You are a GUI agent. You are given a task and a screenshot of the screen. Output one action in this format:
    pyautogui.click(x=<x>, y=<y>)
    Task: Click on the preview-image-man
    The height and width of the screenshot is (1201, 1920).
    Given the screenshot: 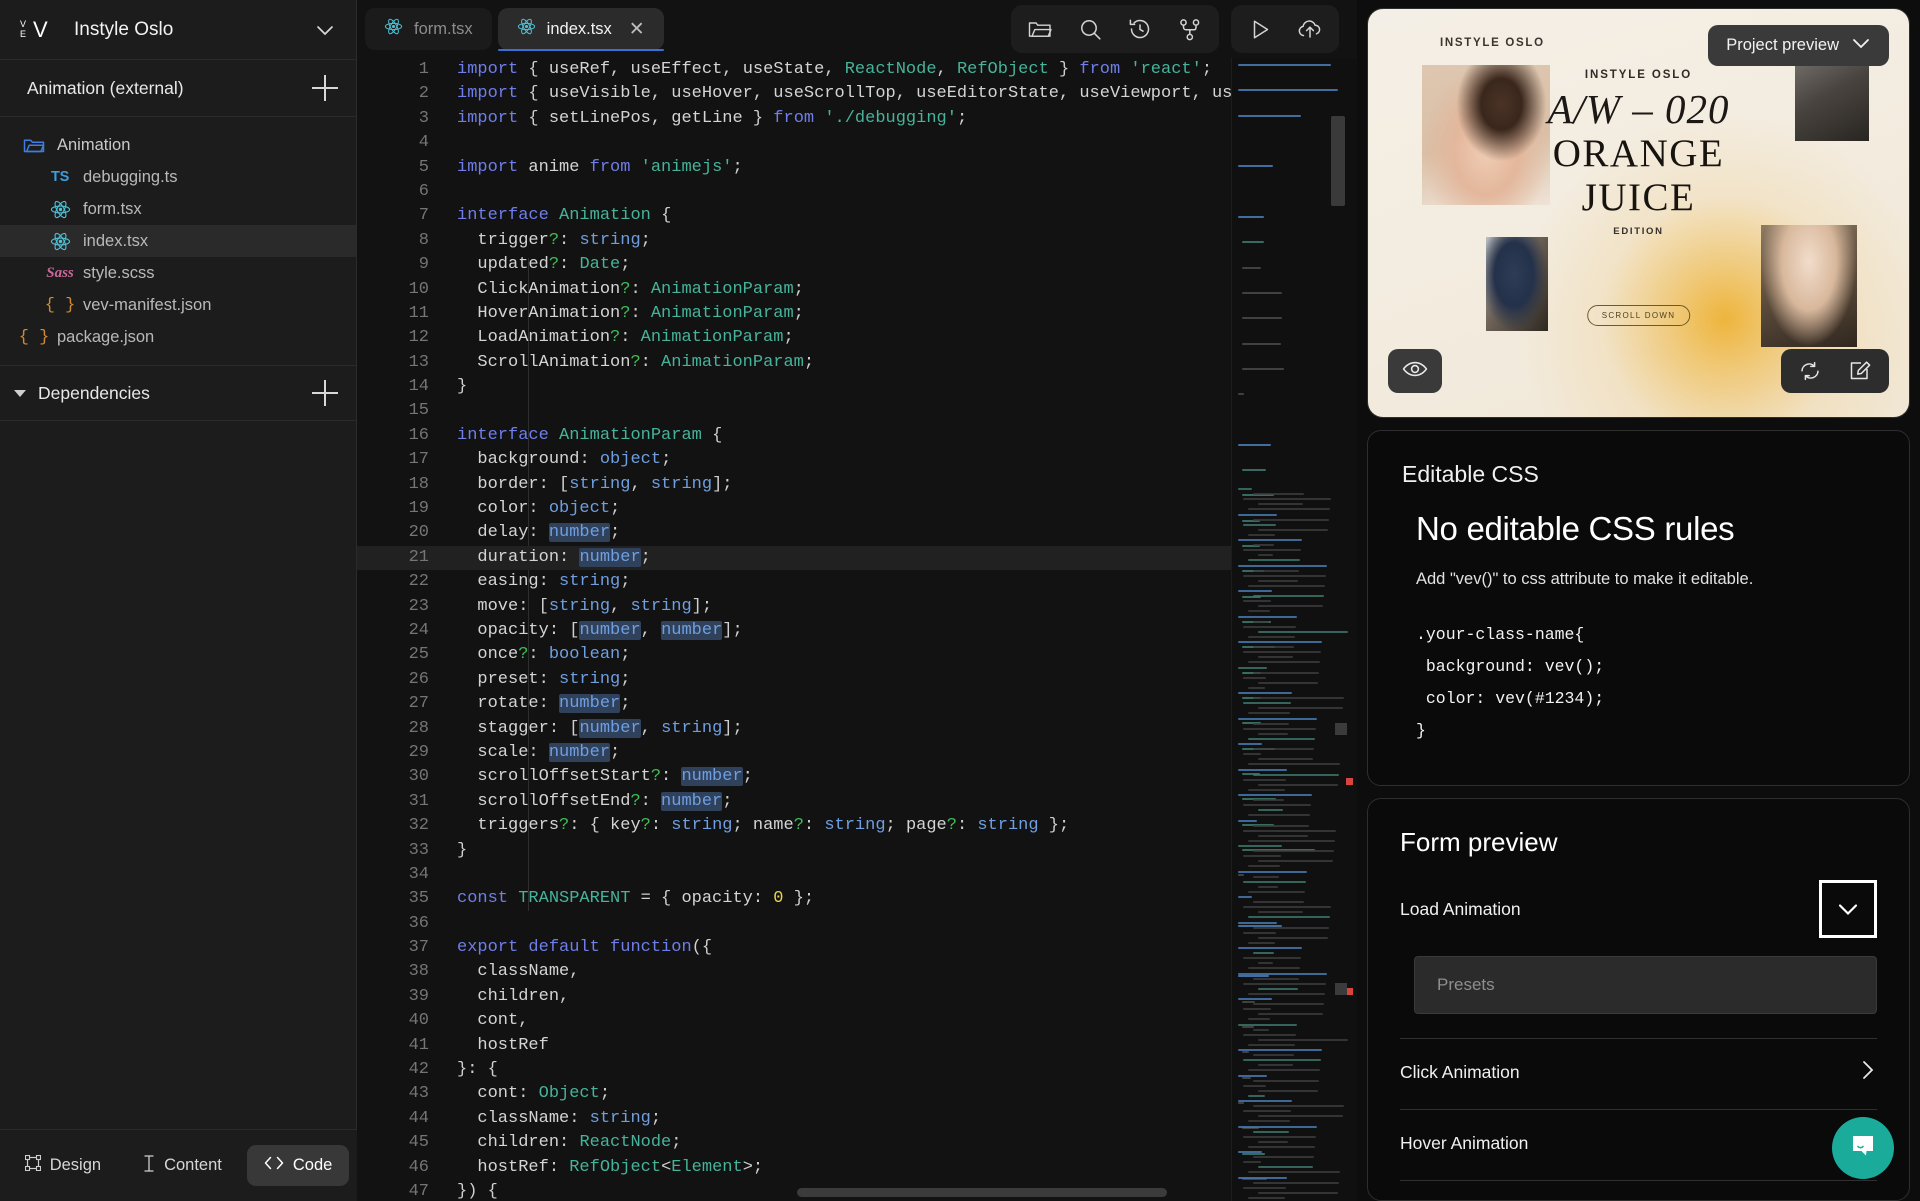 What is the action you would take?
    pyautogui.click(x=1517, y=284)
    